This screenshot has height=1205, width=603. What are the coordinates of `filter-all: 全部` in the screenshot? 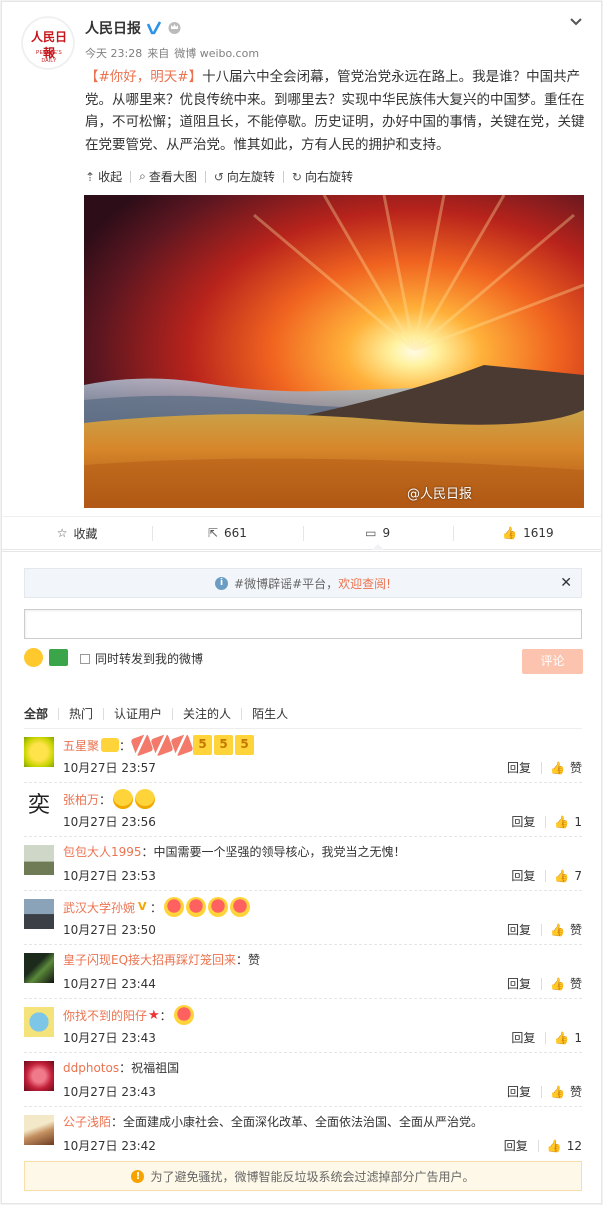 It's located at (41, 713).